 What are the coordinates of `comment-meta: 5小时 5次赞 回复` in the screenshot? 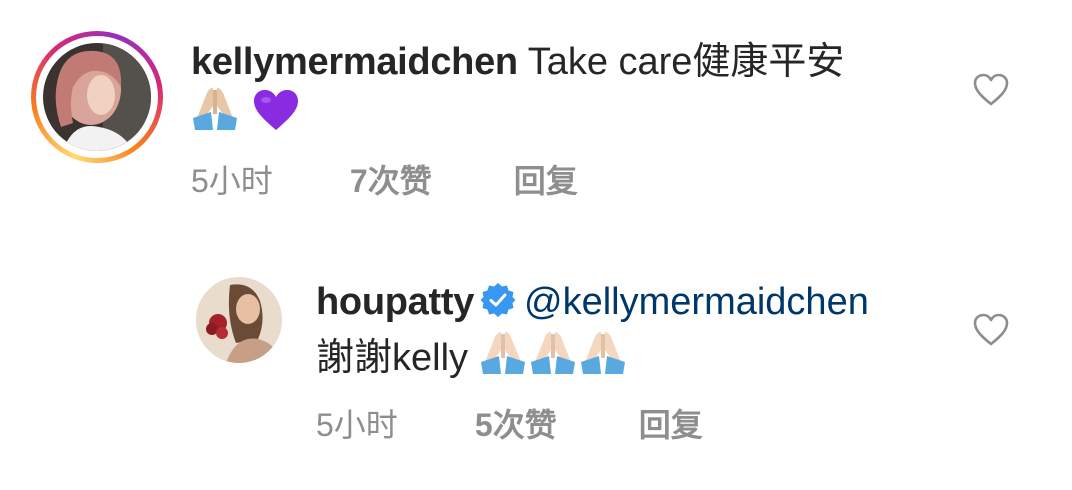 It's located at (509, 423).